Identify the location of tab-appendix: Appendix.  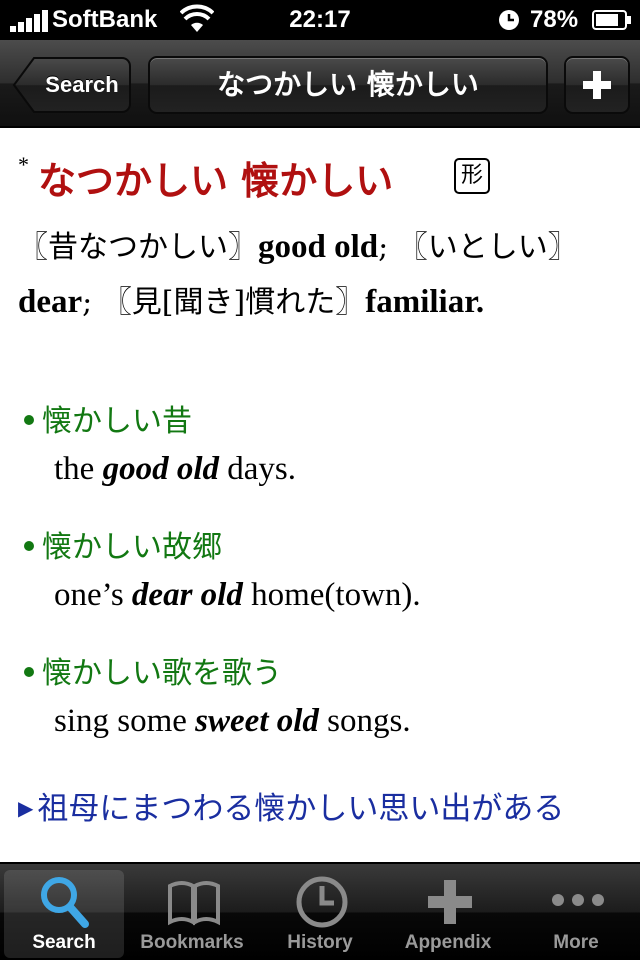
(448, 914).